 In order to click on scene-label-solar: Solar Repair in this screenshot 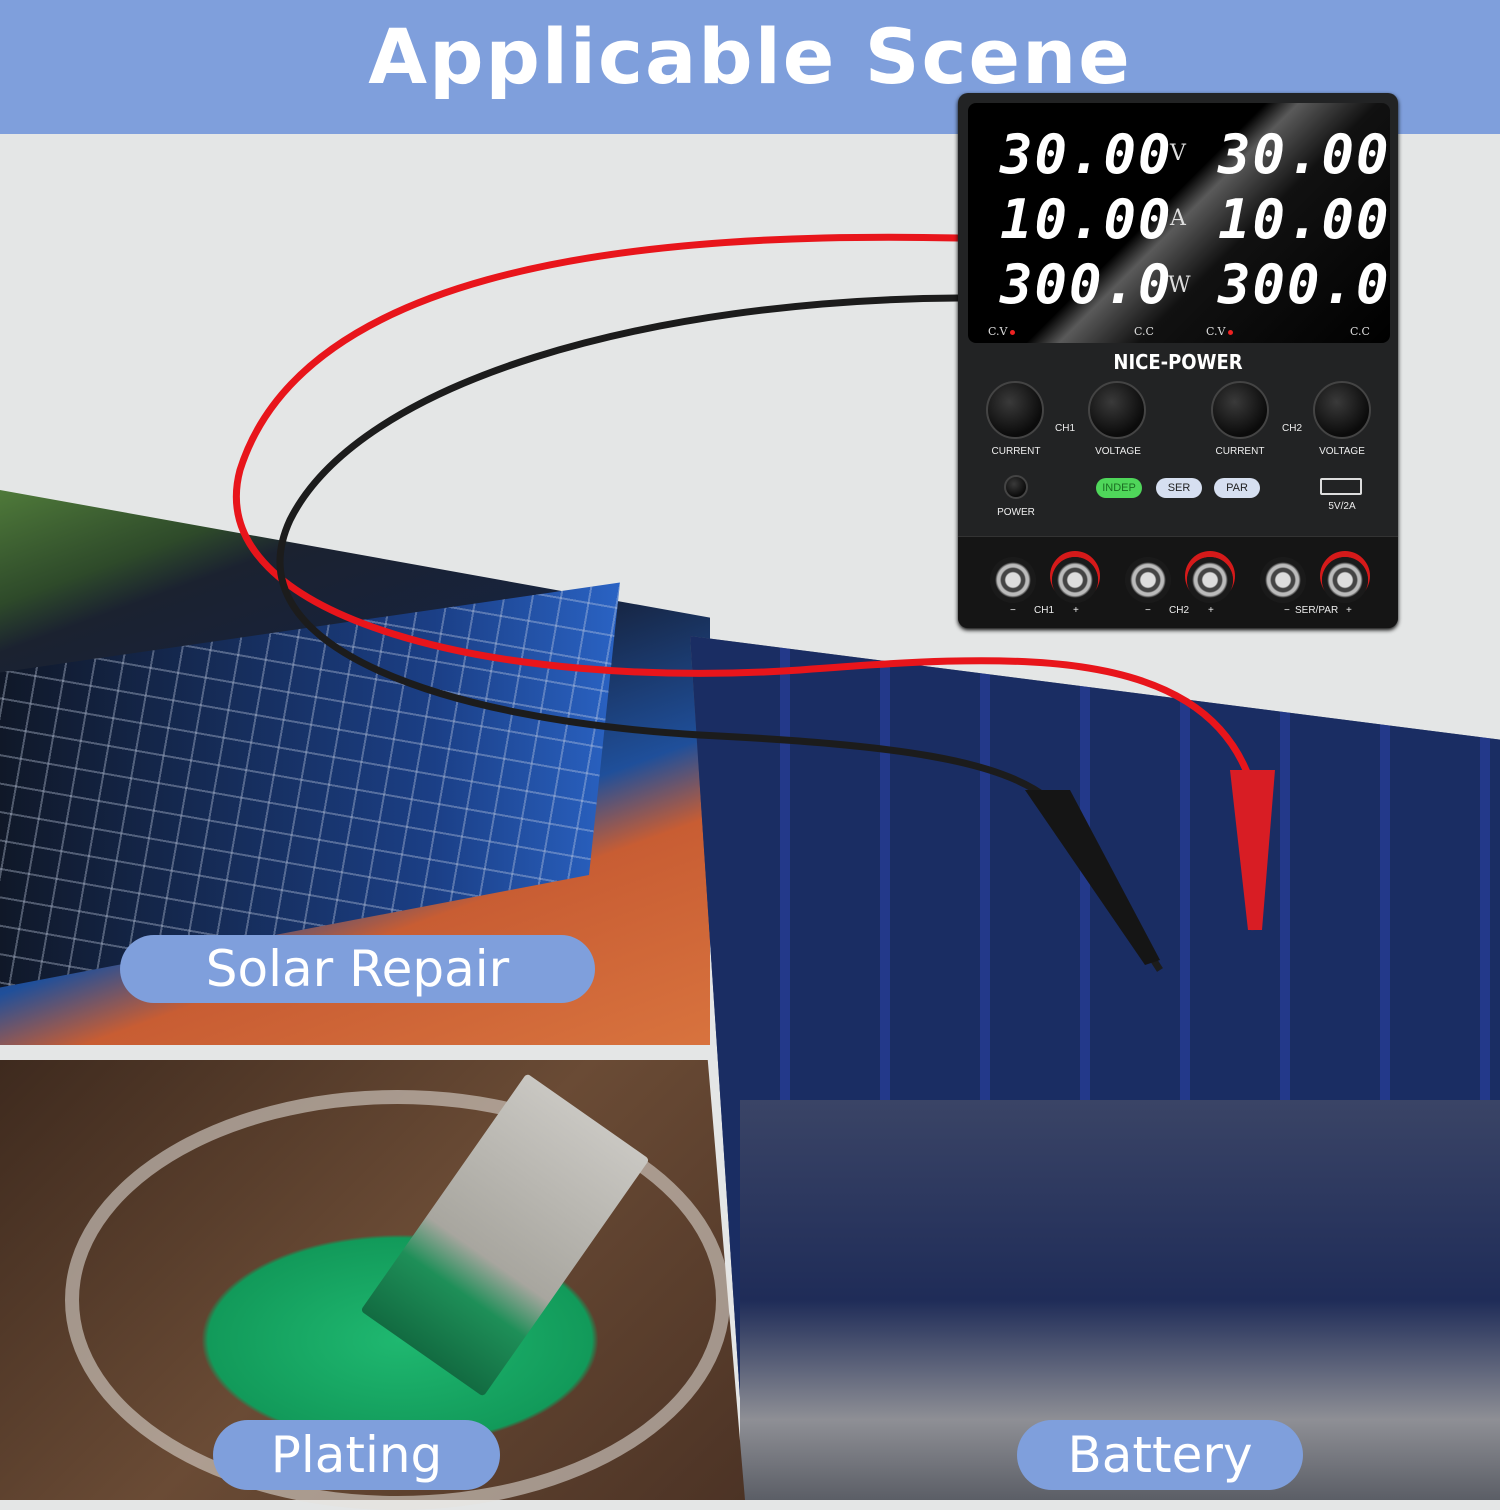, I will do `click(357, 969)`.